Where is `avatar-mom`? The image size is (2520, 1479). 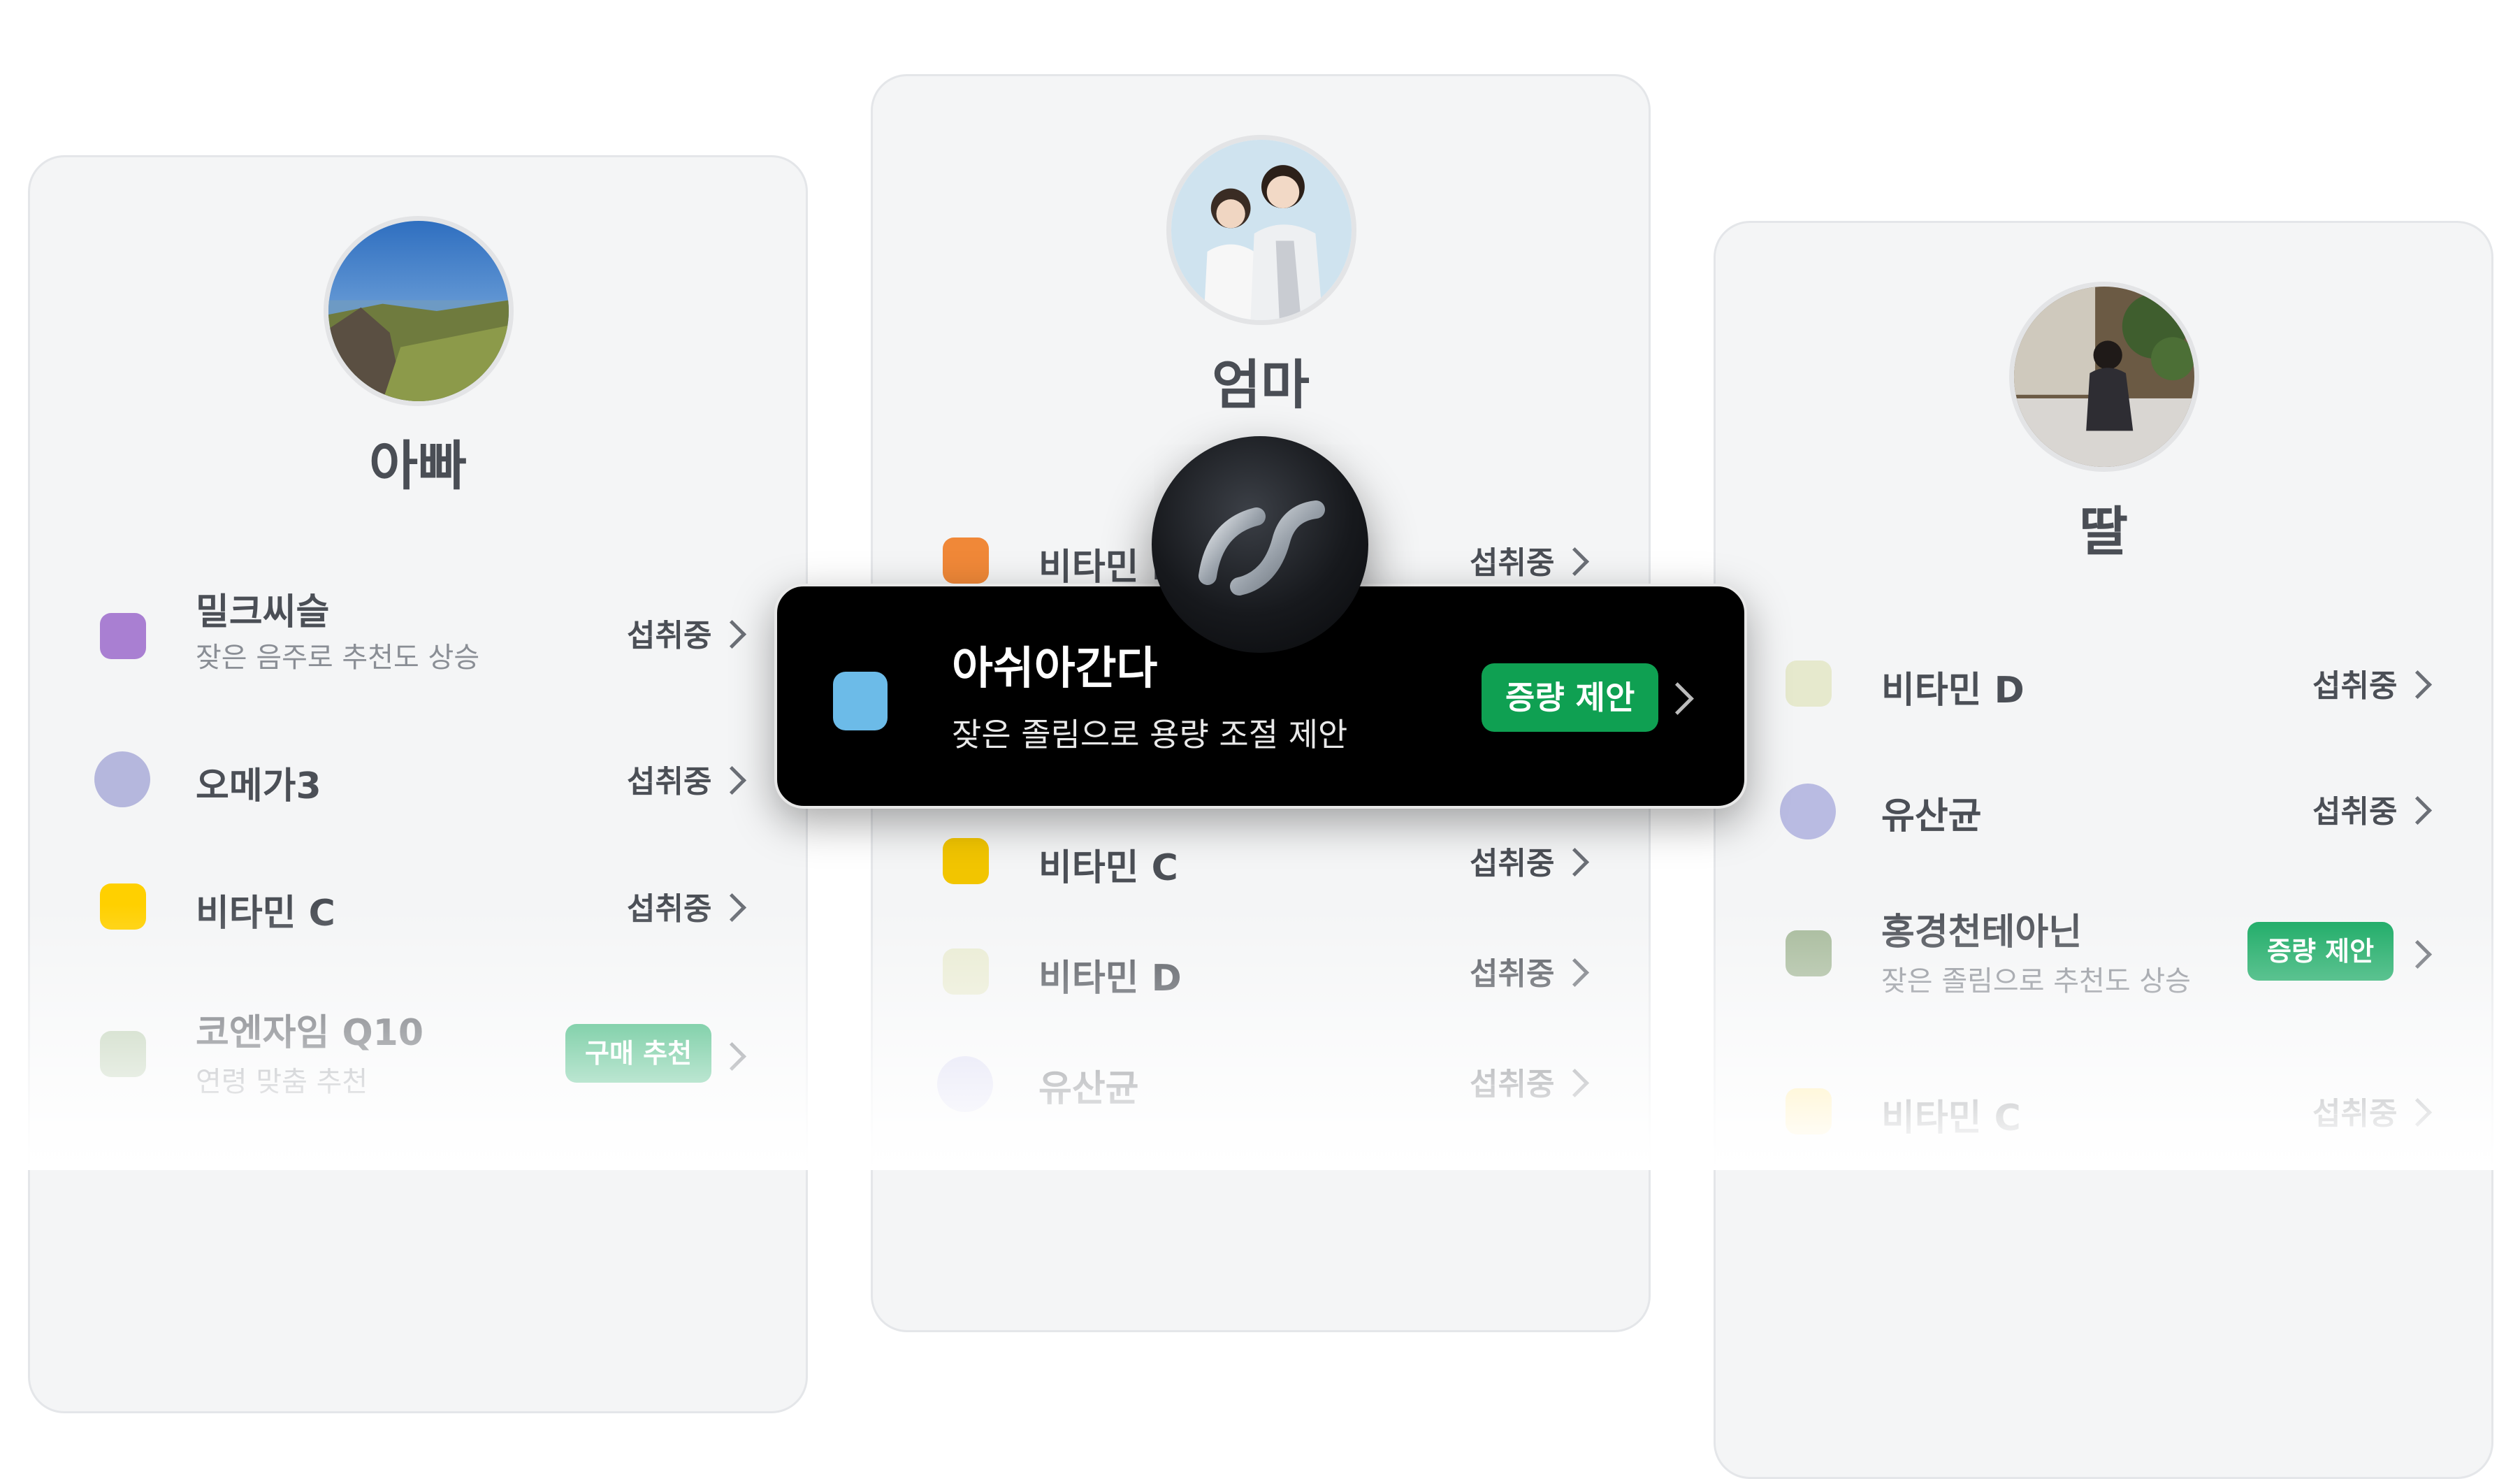 avatar-mom is located at coordinates (1261, 230).